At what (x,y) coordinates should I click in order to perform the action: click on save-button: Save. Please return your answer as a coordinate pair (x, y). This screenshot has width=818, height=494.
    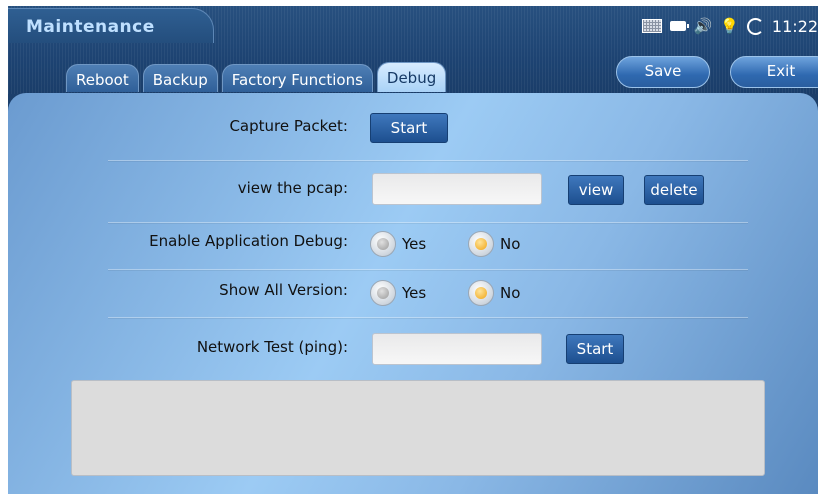
    Looking at the image, I should click on (663, 72).